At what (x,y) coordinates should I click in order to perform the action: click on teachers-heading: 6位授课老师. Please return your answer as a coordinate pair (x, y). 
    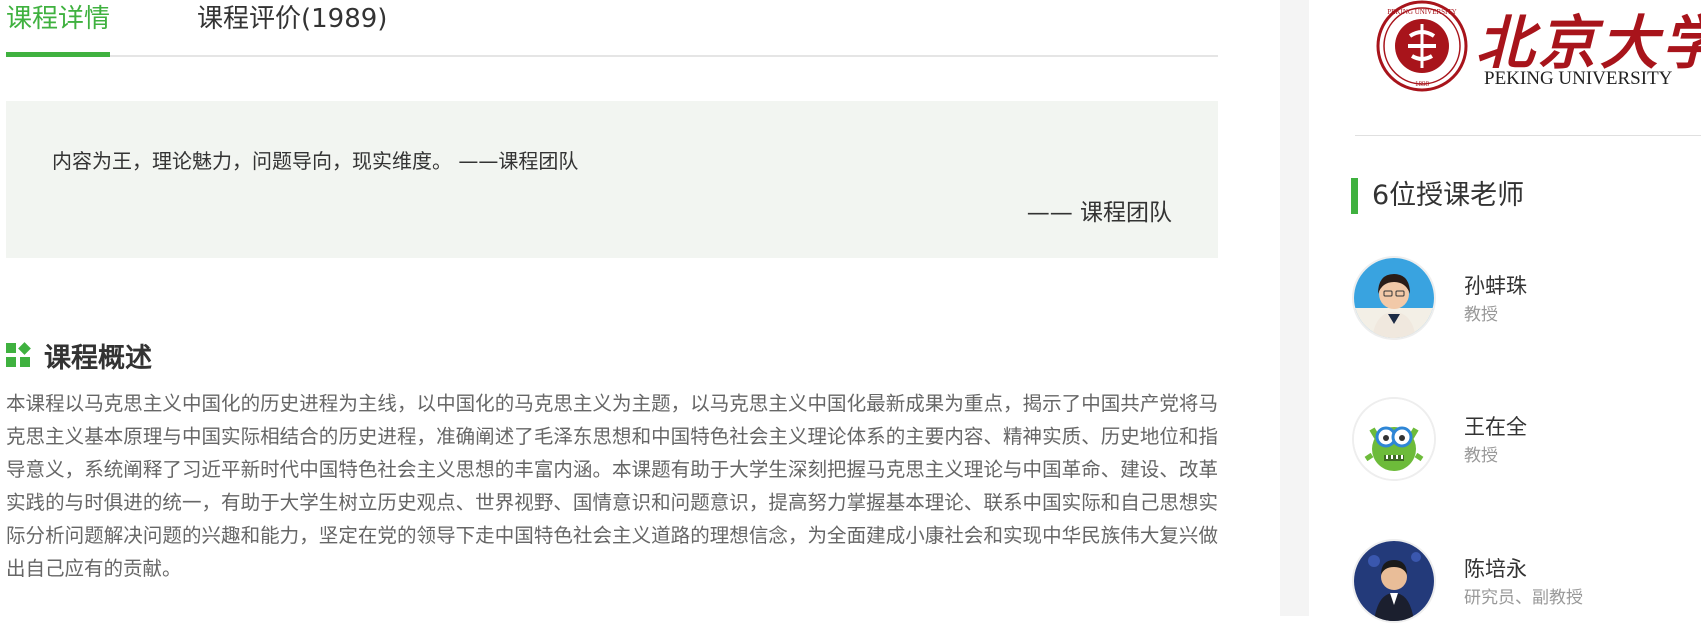
    Looking at the image, I should click on (1437, 196).